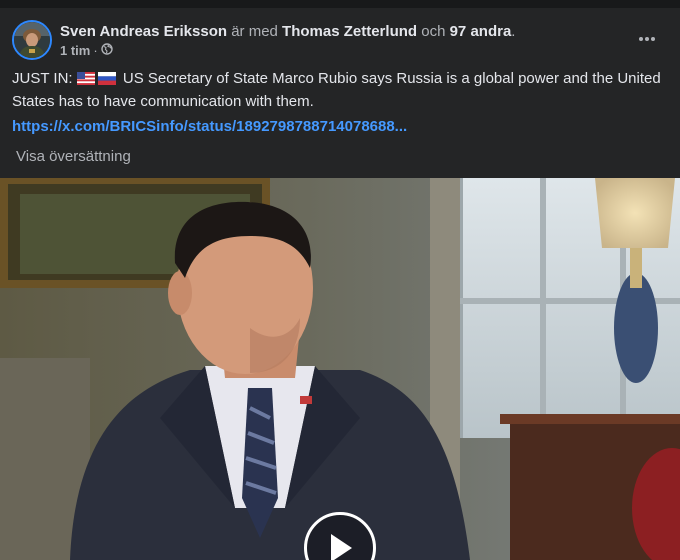  Describe the element at coordinates (513, 31) in the screenshot. I see `period: .` at that location.